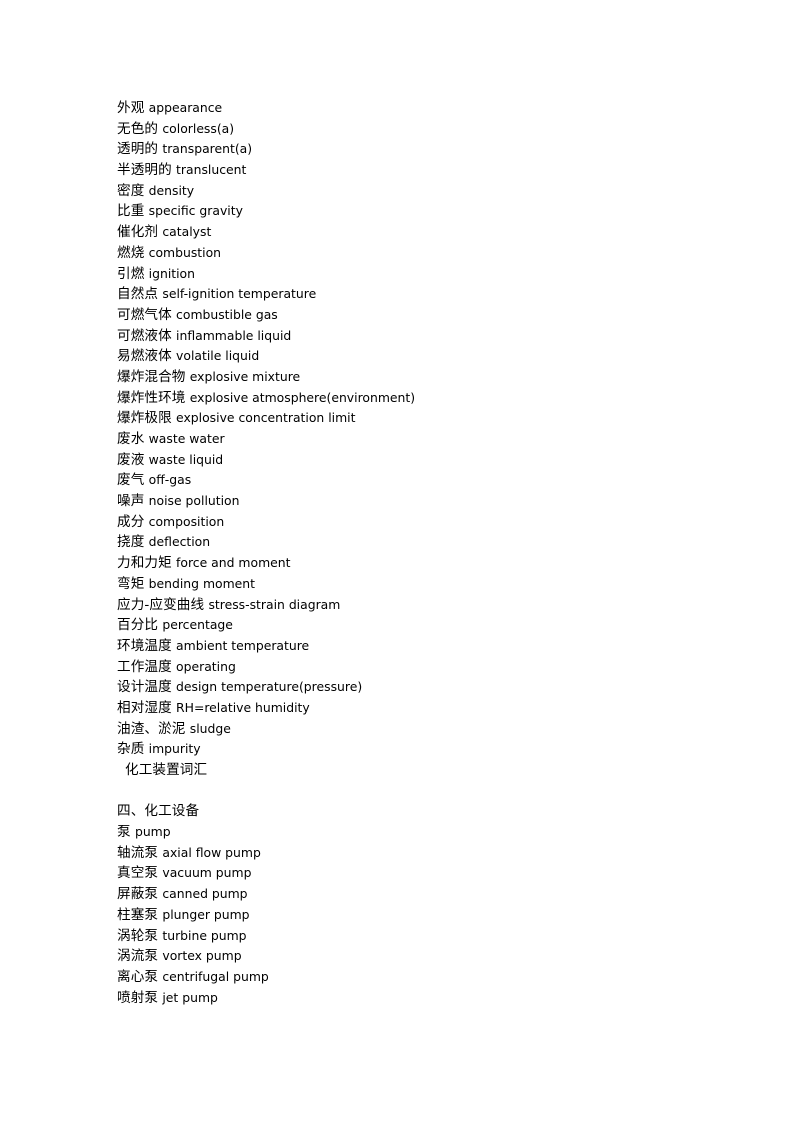  I want to click on section-heading: 四、化工设备, so click(417, 811).